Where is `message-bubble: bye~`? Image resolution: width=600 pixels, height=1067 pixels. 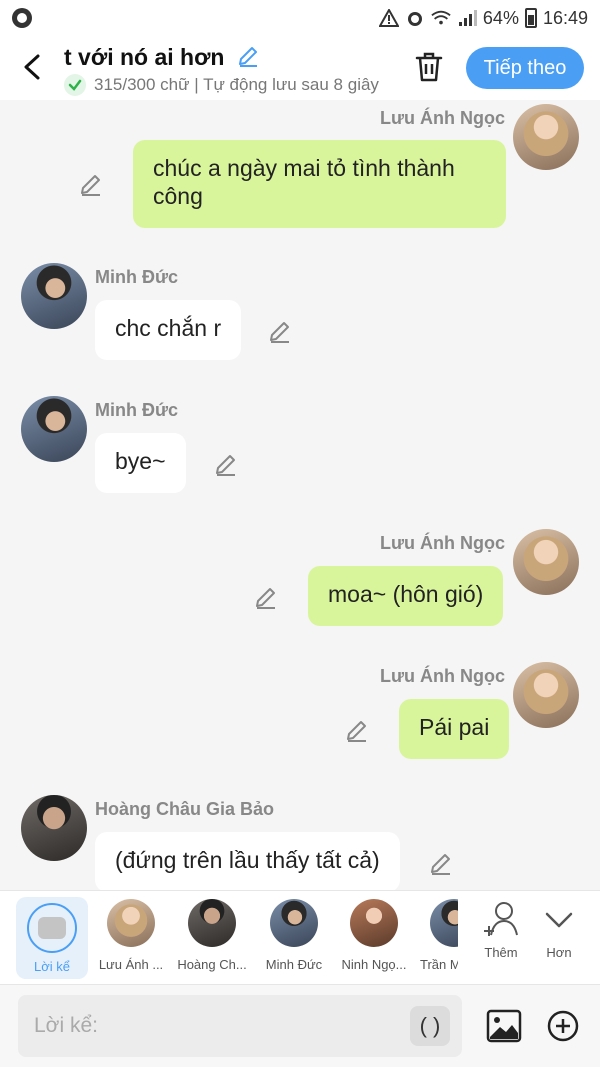
message-bubble: bye~ is located at coordinates (140, 463).